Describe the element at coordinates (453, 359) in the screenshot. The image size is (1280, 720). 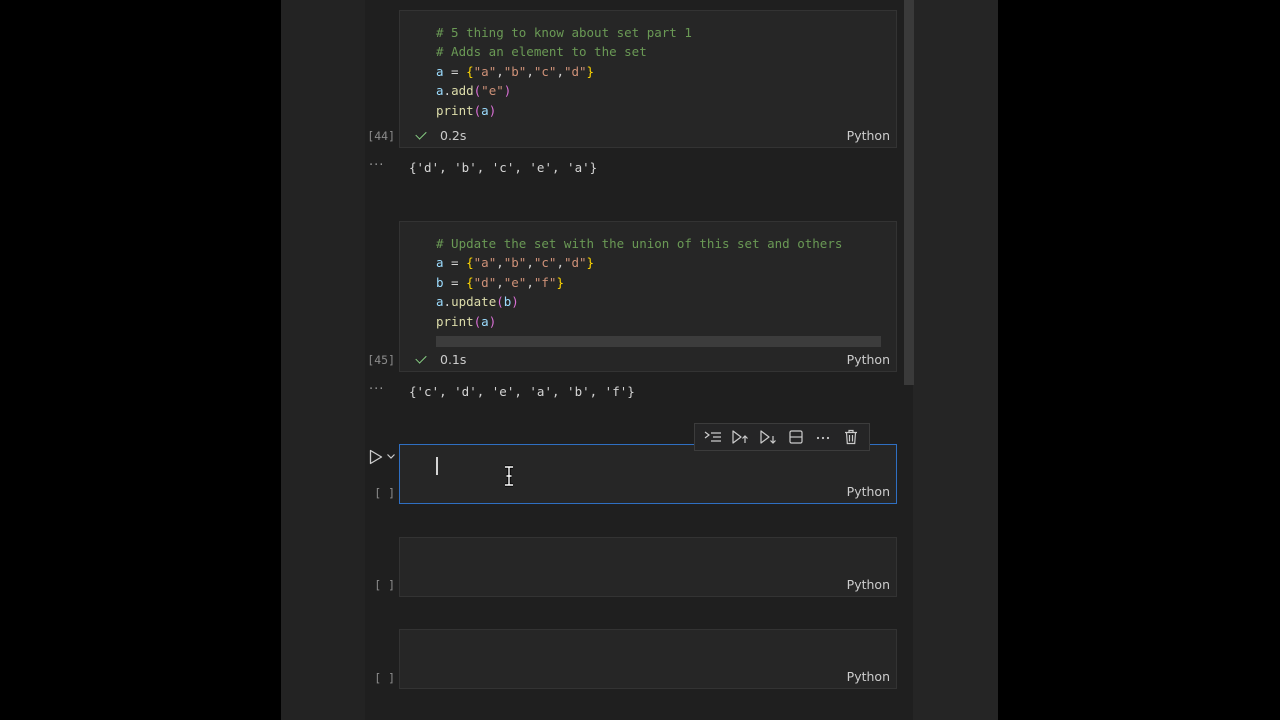
I see `execution-time: 0.1s` at that location.